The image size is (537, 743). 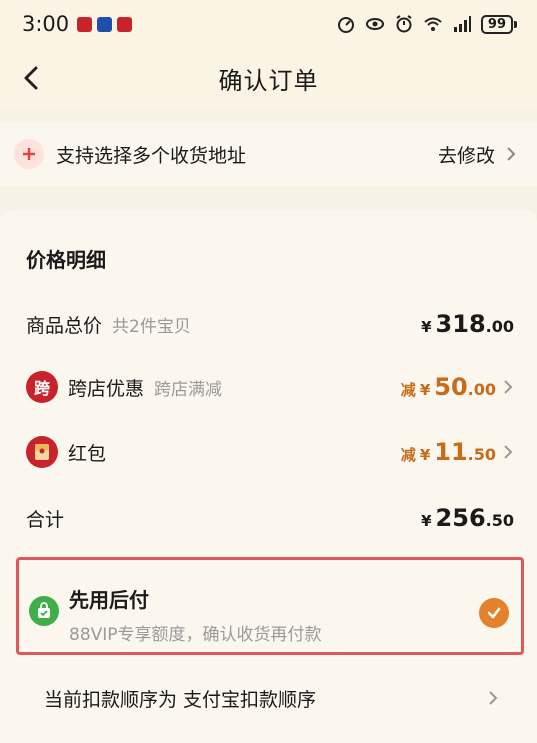 I want to click on payment-order-row: 当前扣款顺序为 支付宝扣款顺序, so click(x=268, y=698).